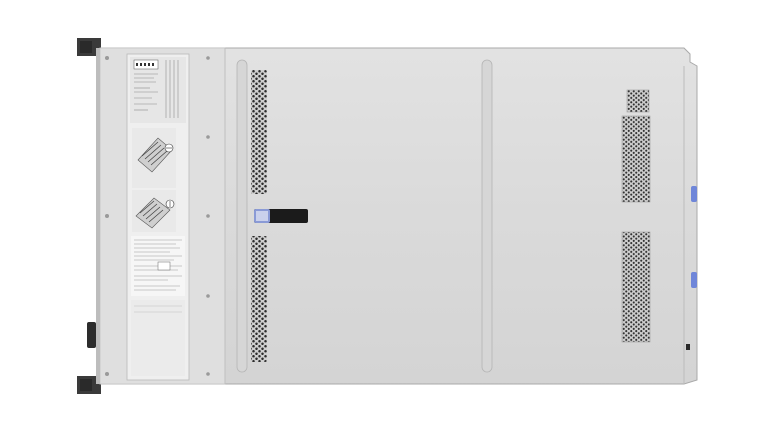 This screenshot has height=437, width=768. I want to click on compliance-mark-icon, so click(164, 266).